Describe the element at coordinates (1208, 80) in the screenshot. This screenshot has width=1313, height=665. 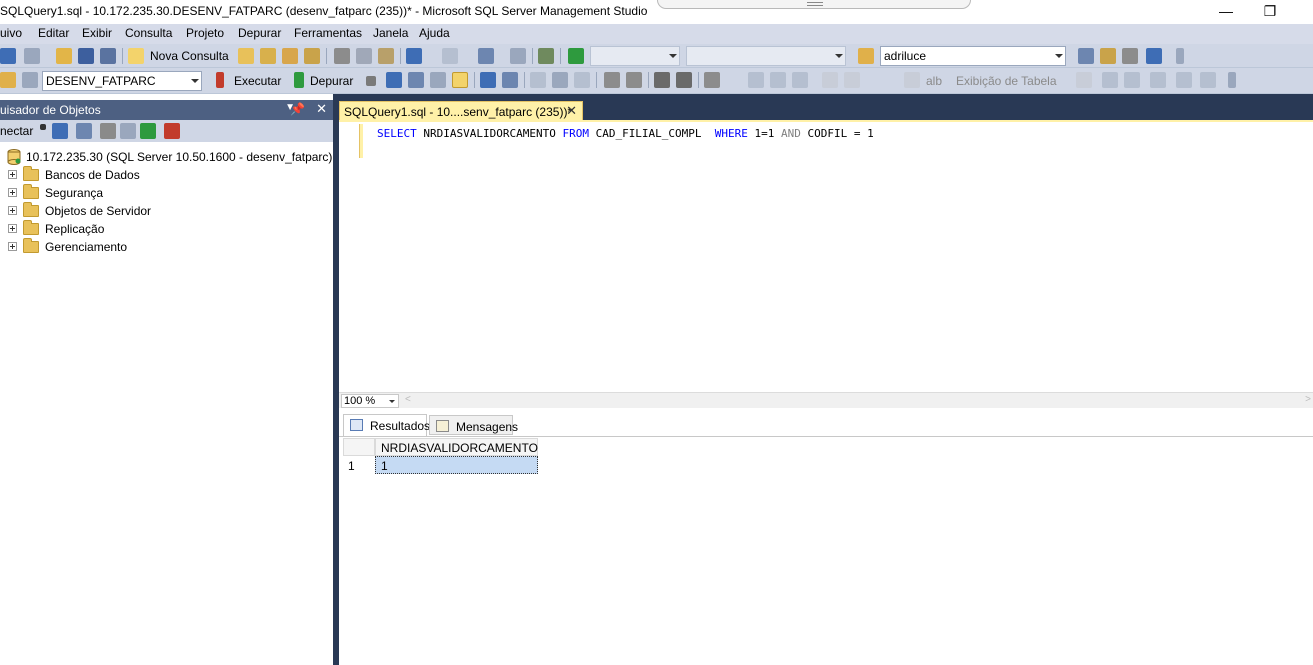
I see `show-results-icon` at that location.